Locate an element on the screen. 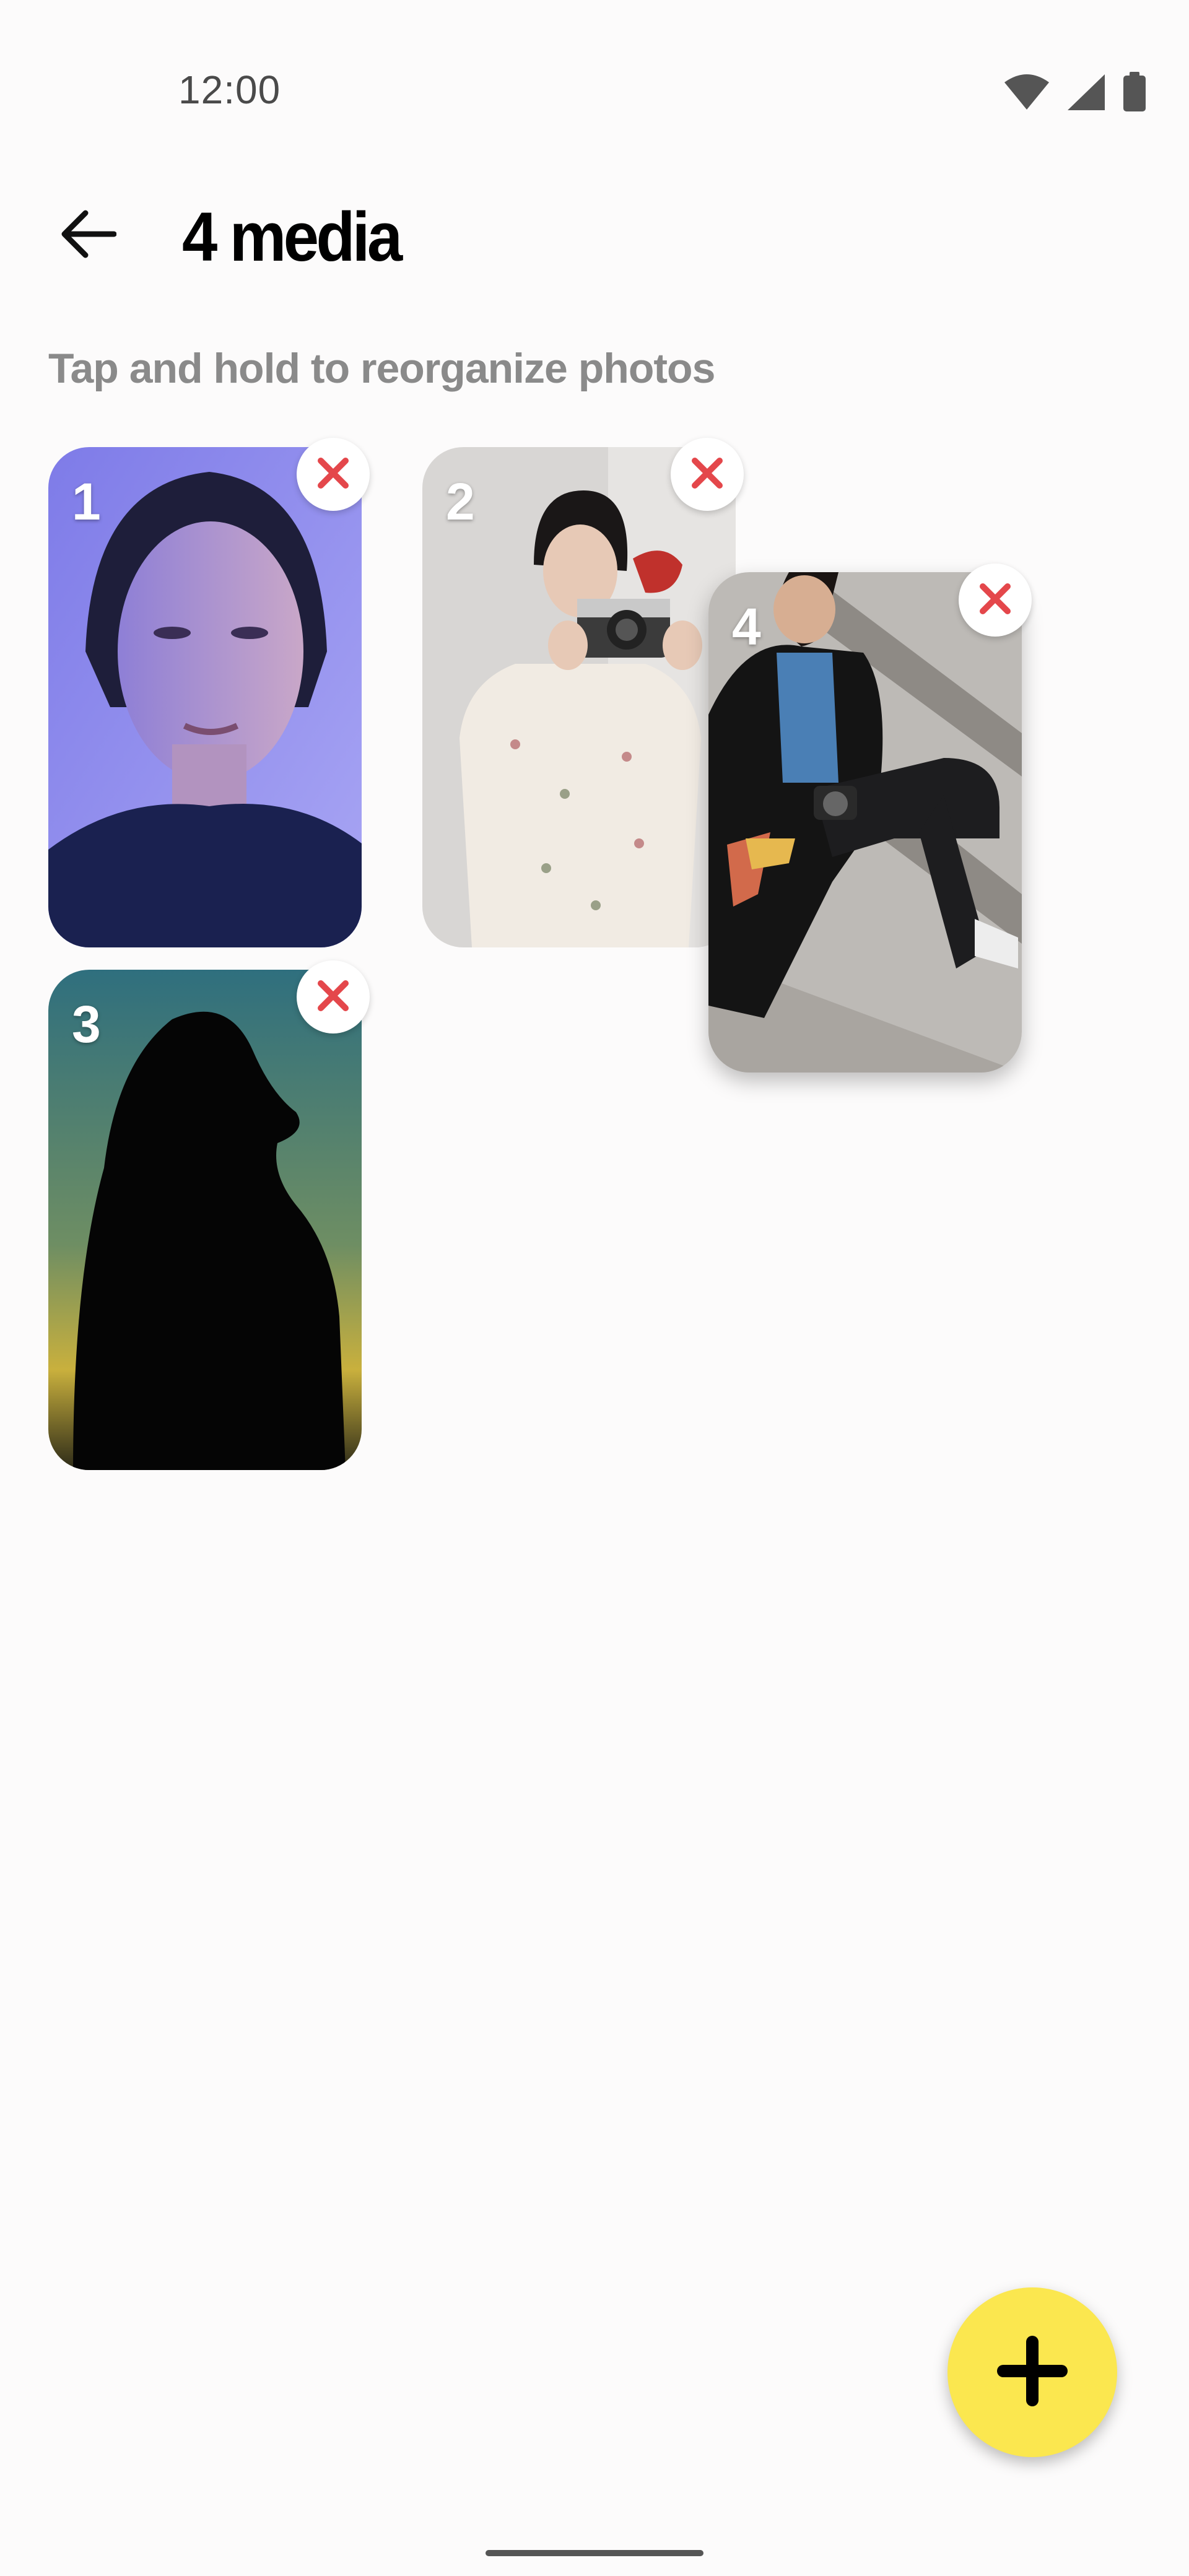 This screenshot has height=2576, width=1189. page-title: 4 media is located at coordinates (292, 237).